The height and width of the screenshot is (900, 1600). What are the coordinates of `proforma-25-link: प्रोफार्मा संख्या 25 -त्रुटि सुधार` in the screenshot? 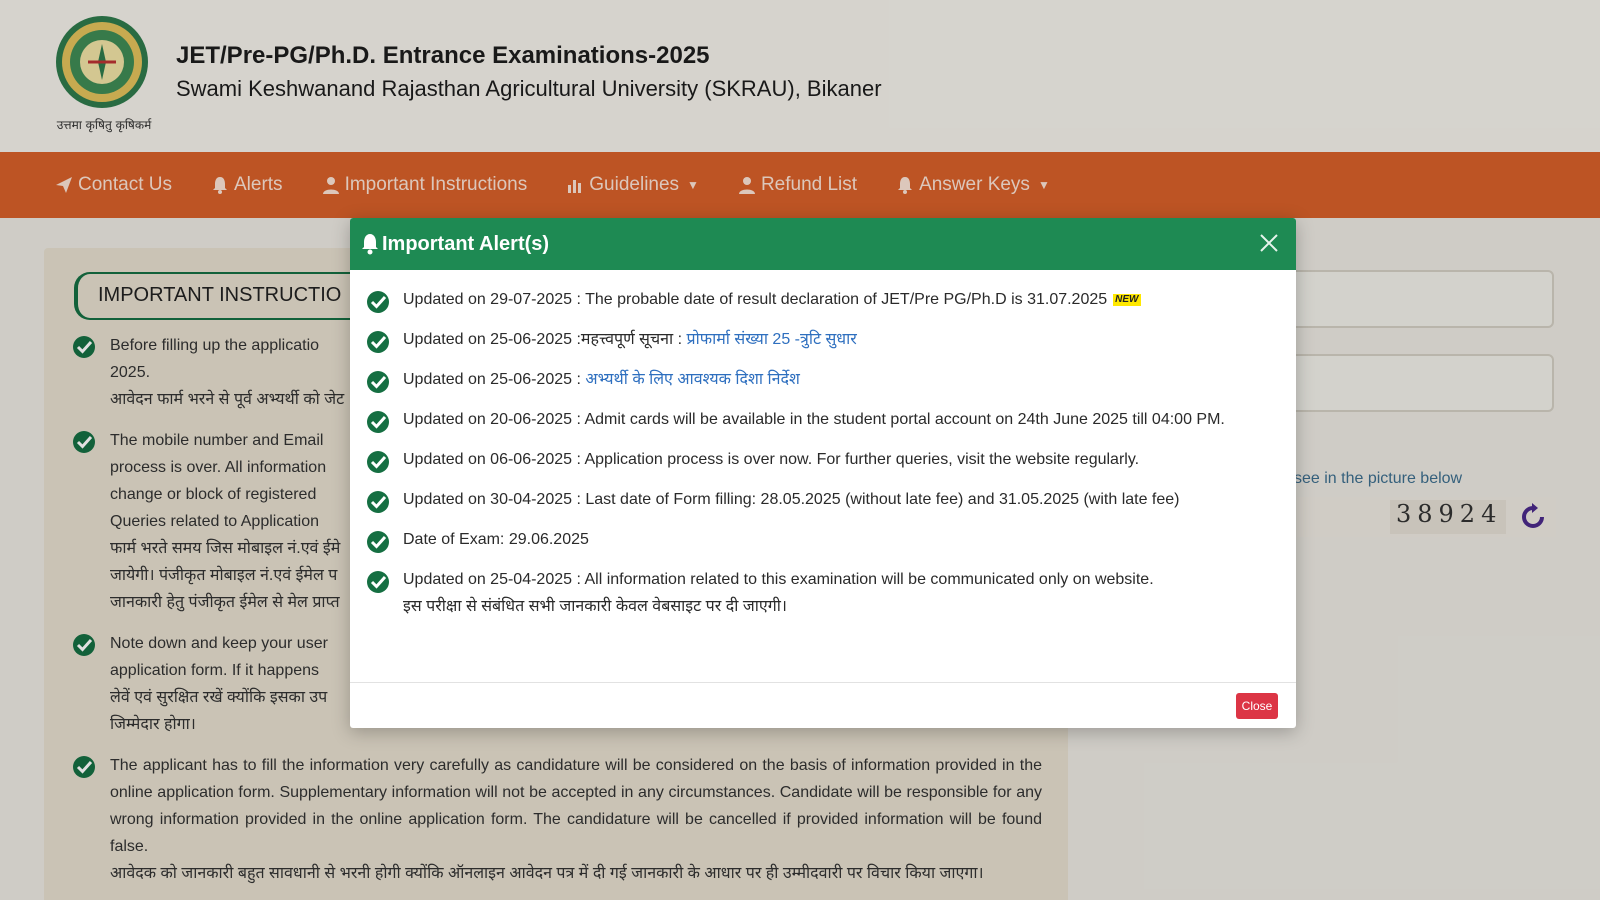 It's located at (772, 339).